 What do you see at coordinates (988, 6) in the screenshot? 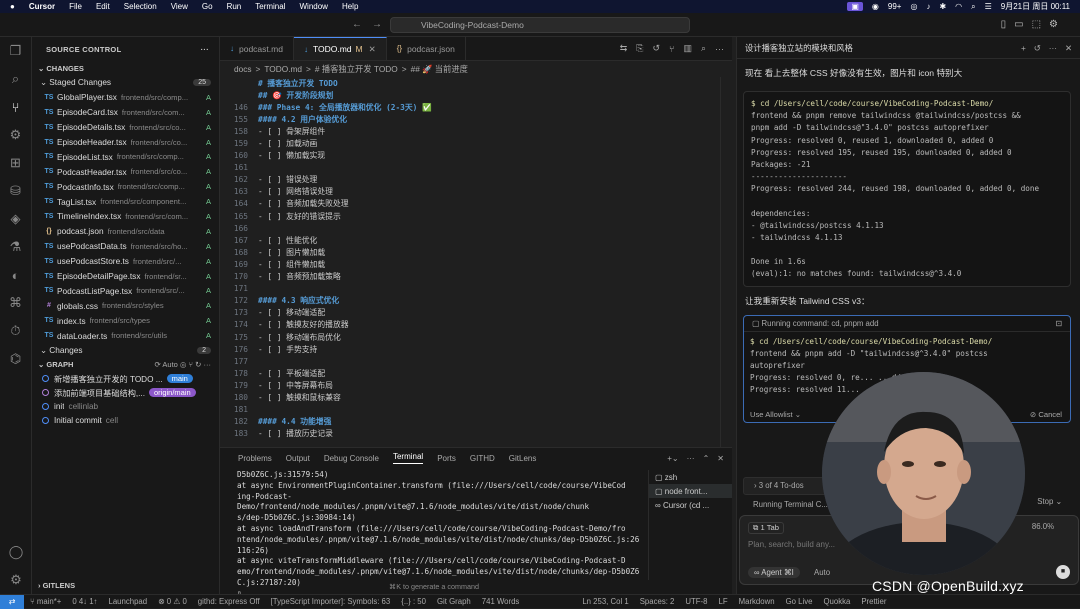
I see `control-center-icon: ☰` at bounding box center [988, 6].